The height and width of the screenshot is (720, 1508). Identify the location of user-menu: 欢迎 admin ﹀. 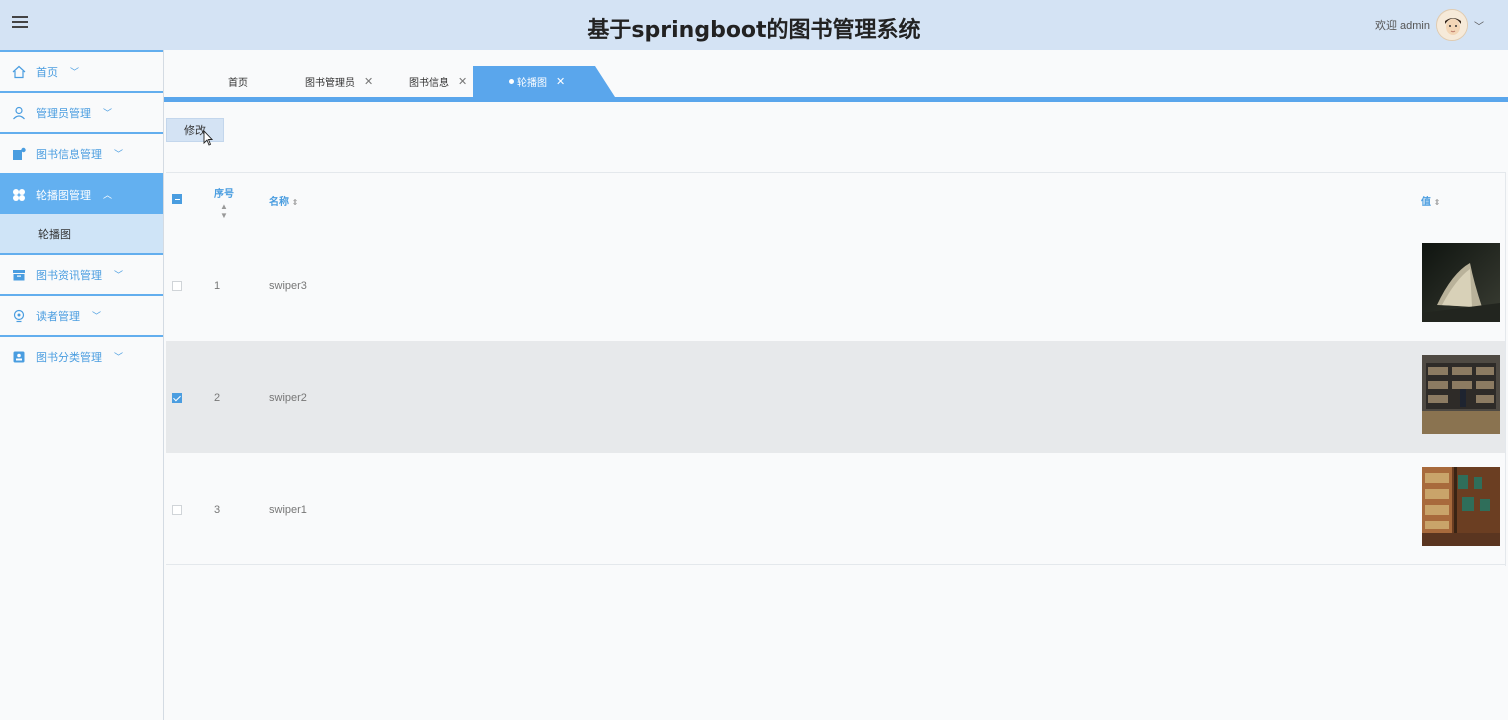
(1429, 25).